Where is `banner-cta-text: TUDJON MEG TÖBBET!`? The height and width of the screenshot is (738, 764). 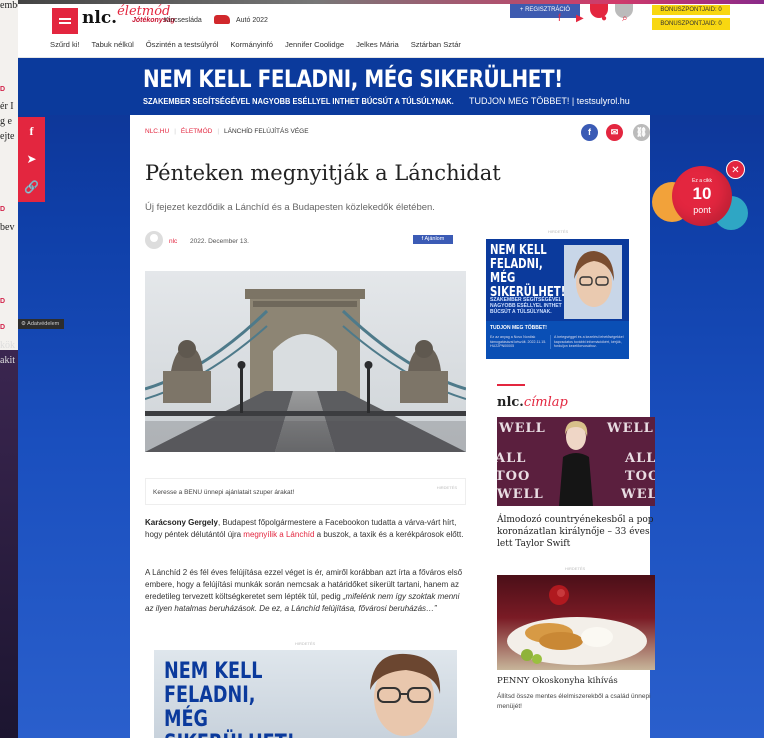
banner-cta-text: TUDJON MEG TÖBBET! is located at coordinates (519, 101).